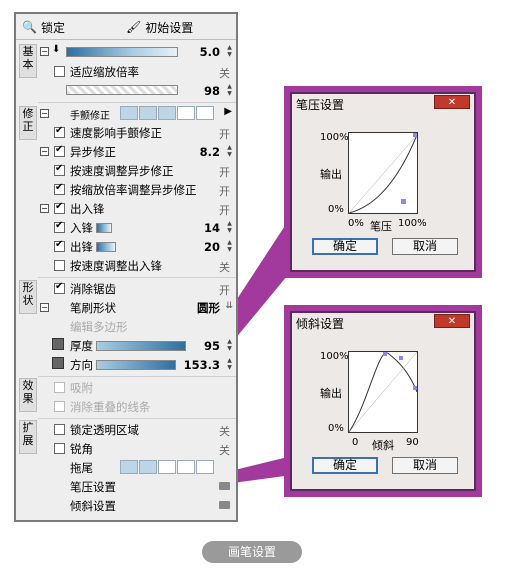  I want to click on async-checkbox, so click(59, 150).